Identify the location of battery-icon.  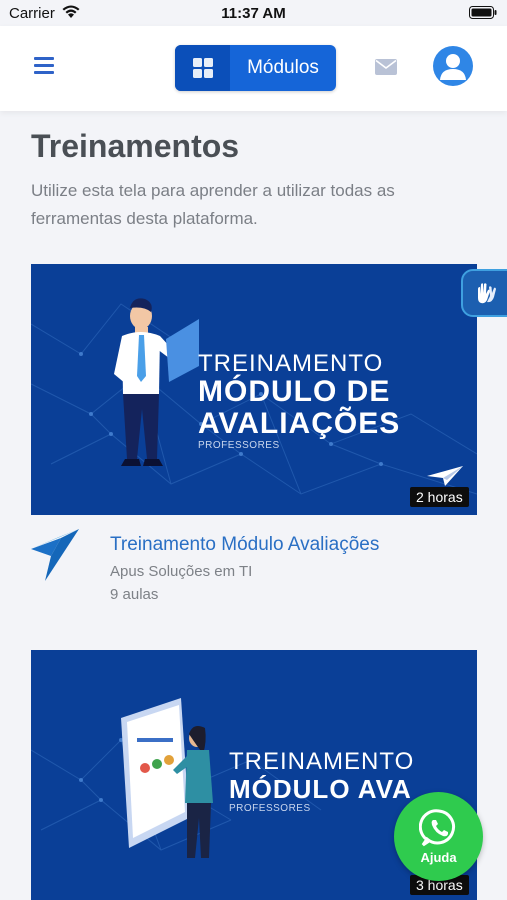
(483, 15).